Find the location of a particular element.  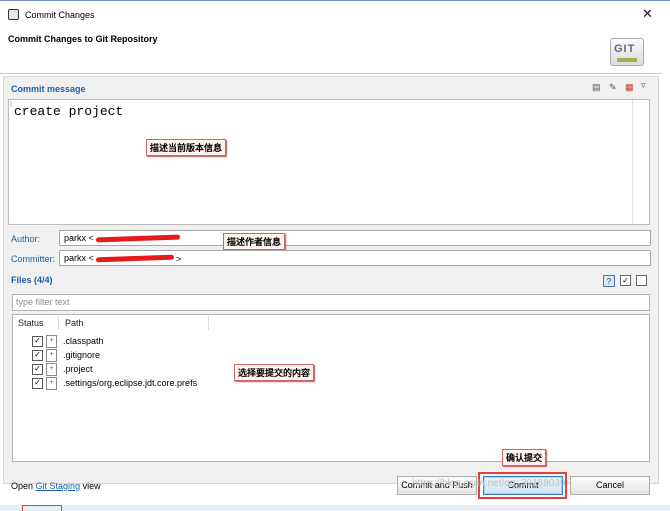

dialog-header: Commit Changes to Git Repository GIT is located at coordinates (331, 51).